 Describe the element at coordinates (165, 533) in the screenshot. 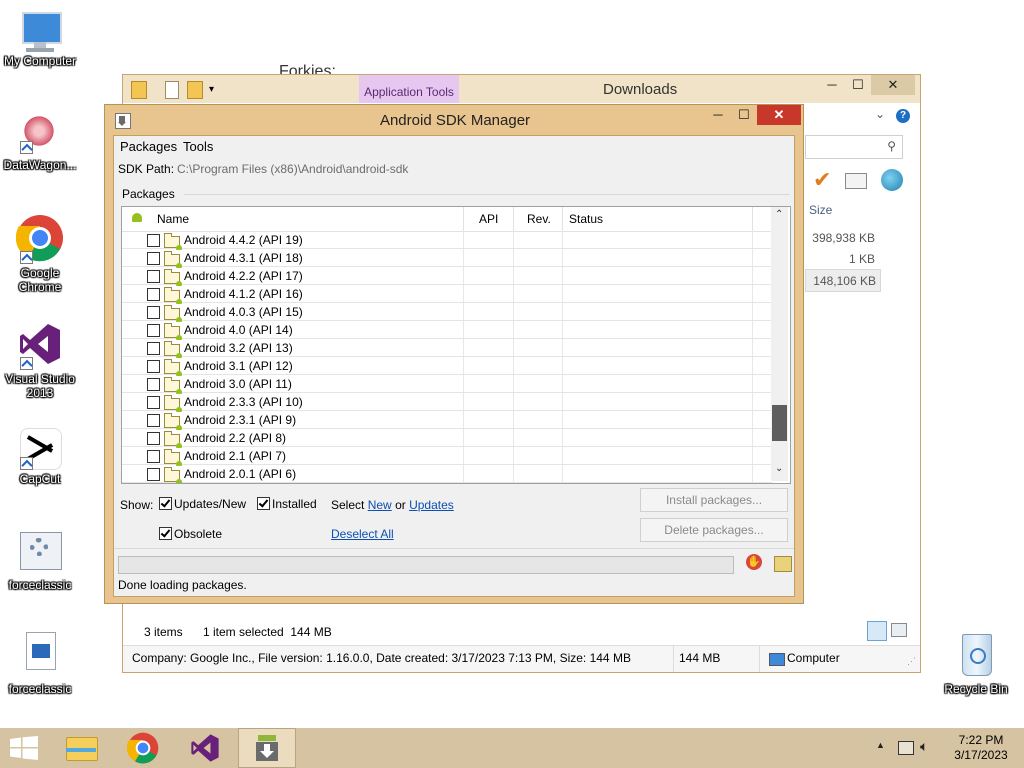

I see `obsolete-checkbox` at that location.